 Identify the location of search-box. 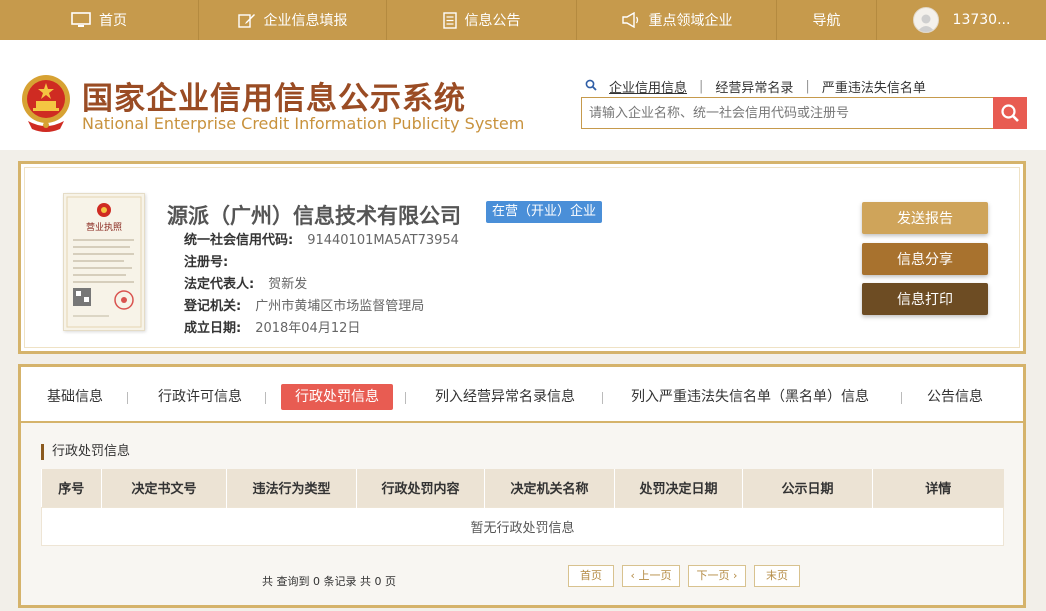
(804, 113).